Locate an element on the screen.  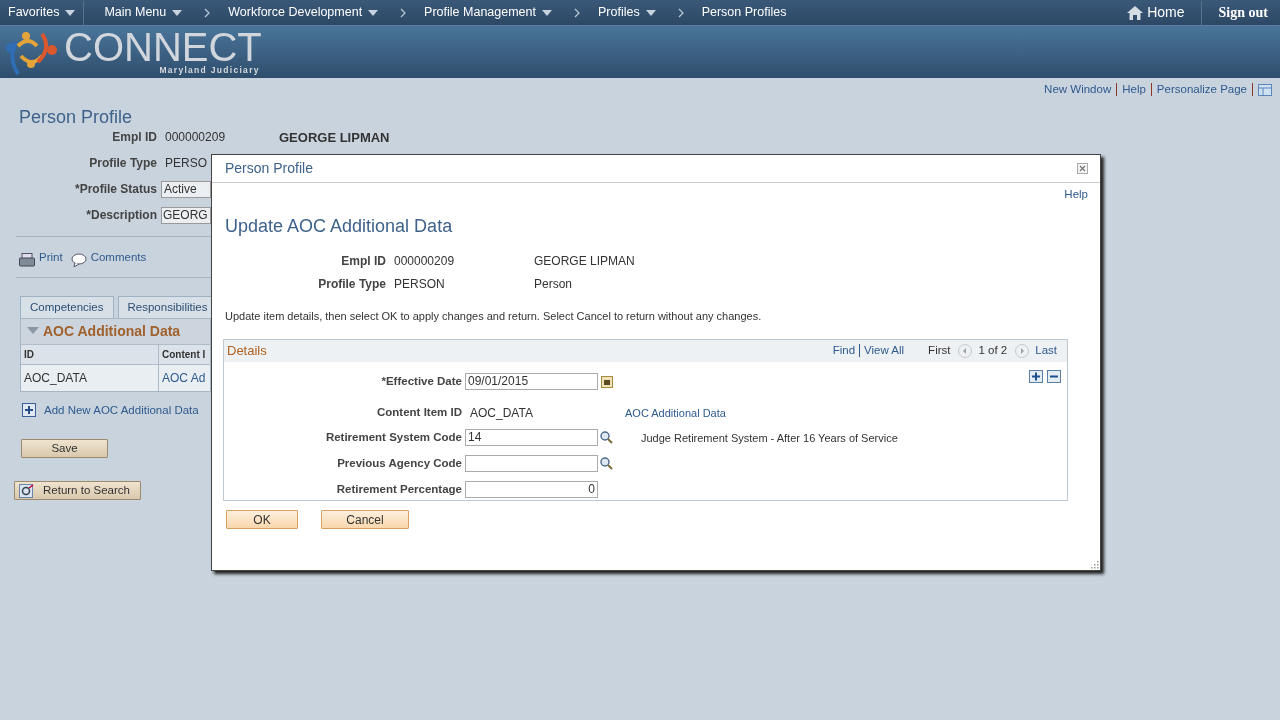
menu-link: Profile Management is located at coordinates (480, 12).